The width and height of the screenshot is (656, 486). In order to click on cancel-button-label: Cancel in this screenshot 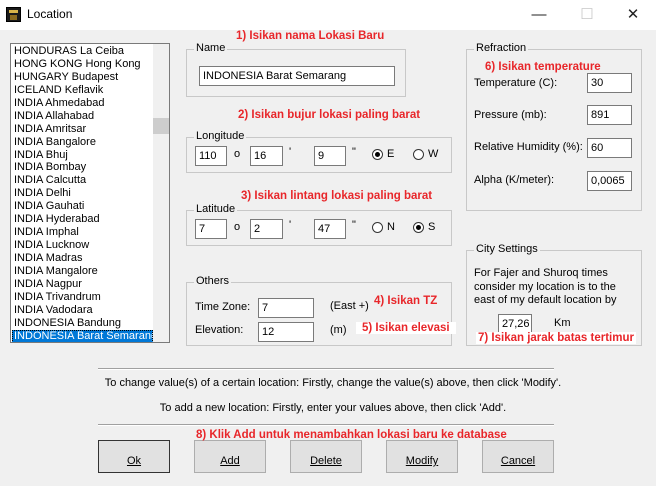, I will do `click(518, 461)`.